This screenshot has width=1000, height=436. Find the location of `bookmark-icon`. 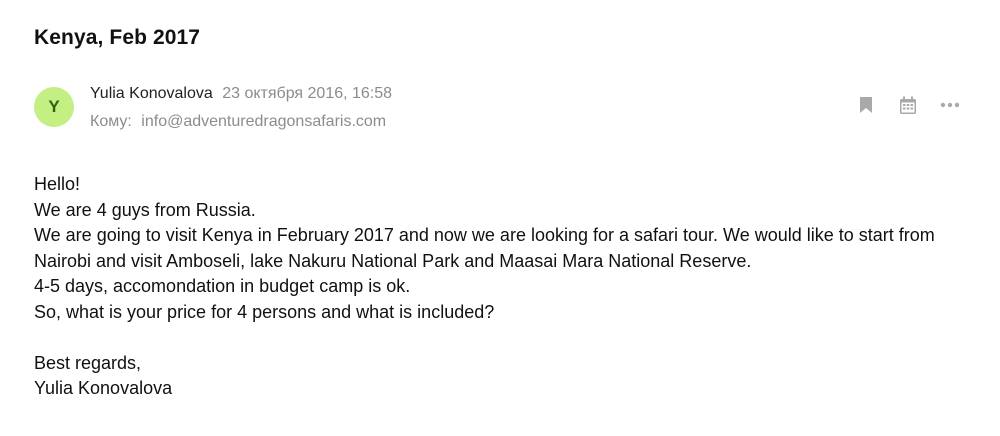

bookmark-icon is located at coordinates (866, 105).